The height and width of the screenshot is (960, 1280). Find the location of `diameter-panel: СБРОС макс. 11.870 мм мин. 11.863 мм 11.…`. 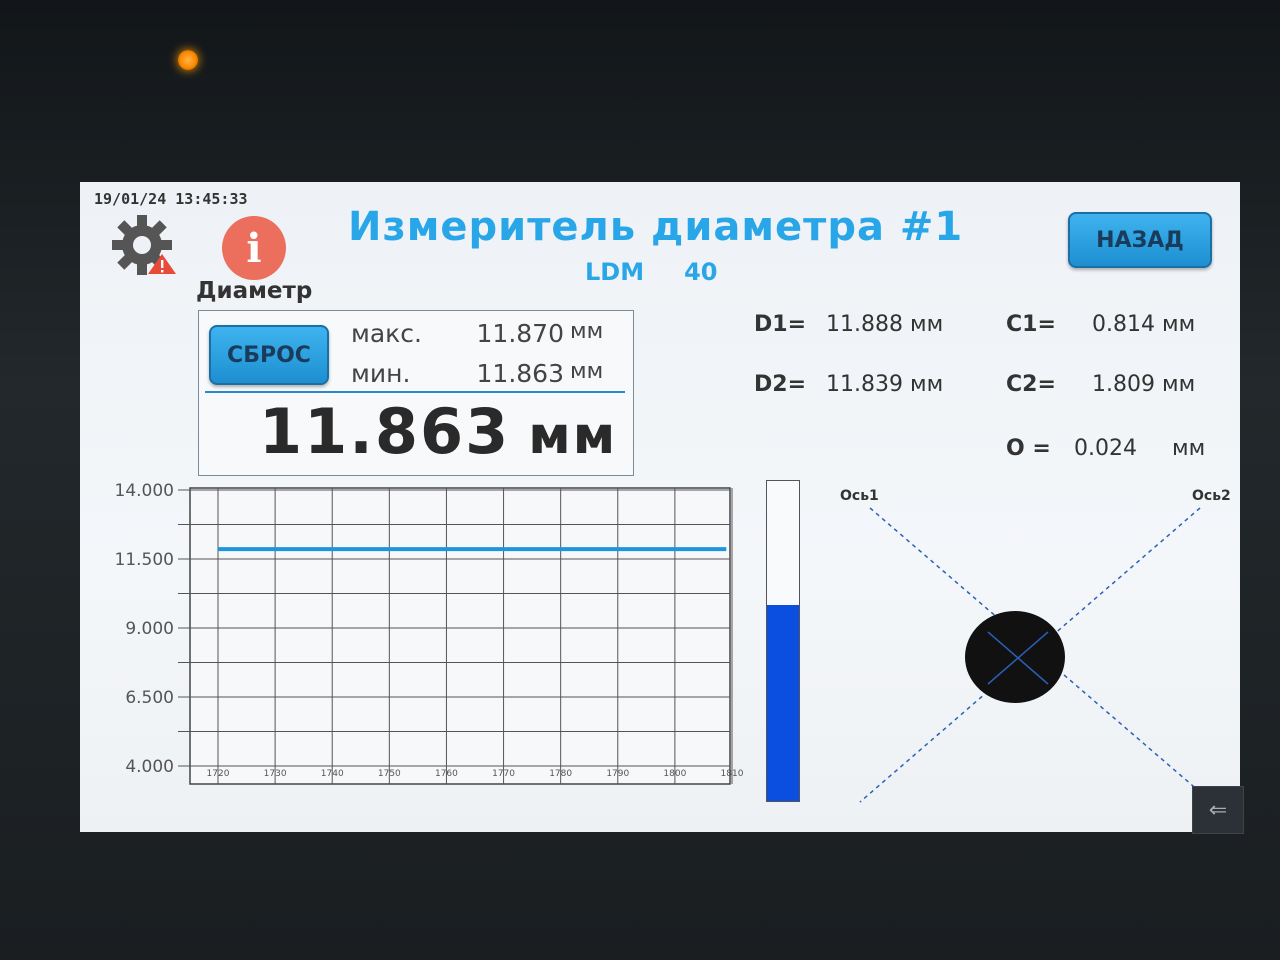

diameter-panel: СБРОС макс. 11.870 мм мин. 11.863 мм 11.… is located at coordinates (416, 393).